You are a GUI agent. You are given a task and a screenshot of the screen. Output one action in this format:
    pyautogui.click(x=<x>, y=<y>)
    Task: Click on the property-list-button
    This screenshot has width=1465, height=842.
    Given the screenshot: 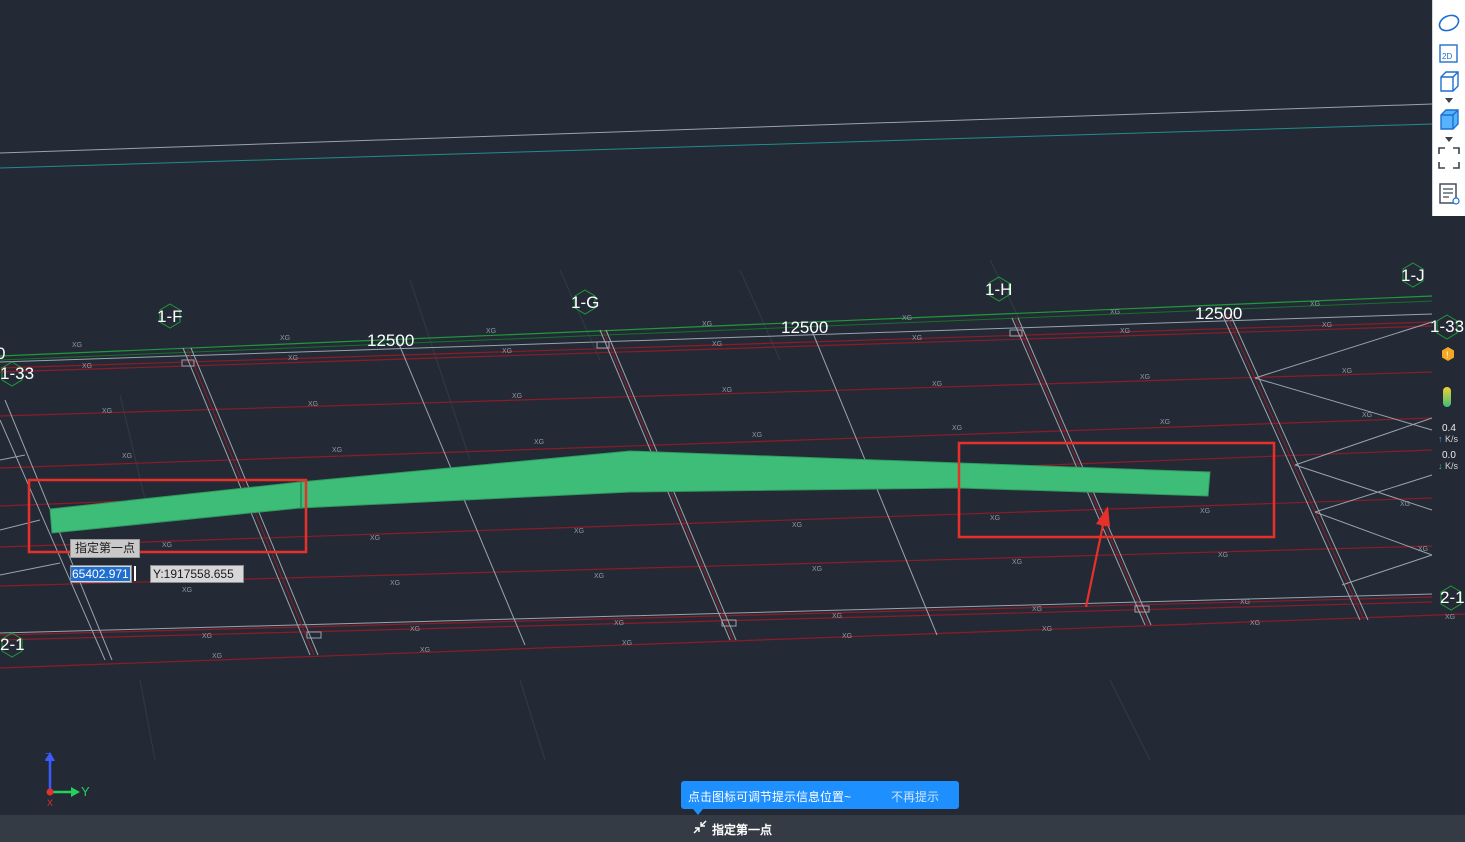 What is the action you would take?
    pyautogui.click(x=1449, y=194)
    